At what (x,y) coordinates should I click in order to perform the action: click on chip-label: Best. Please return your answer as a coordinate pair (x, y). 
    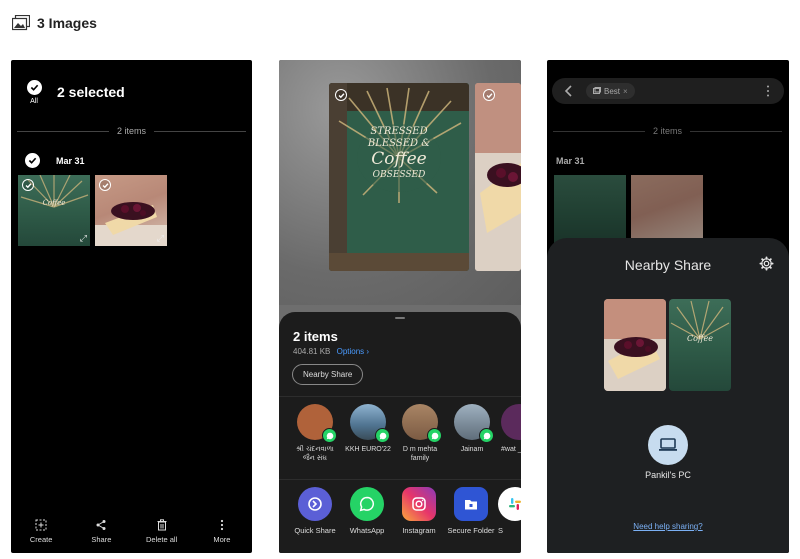
    Looking at the image, I should click on (612, 91).